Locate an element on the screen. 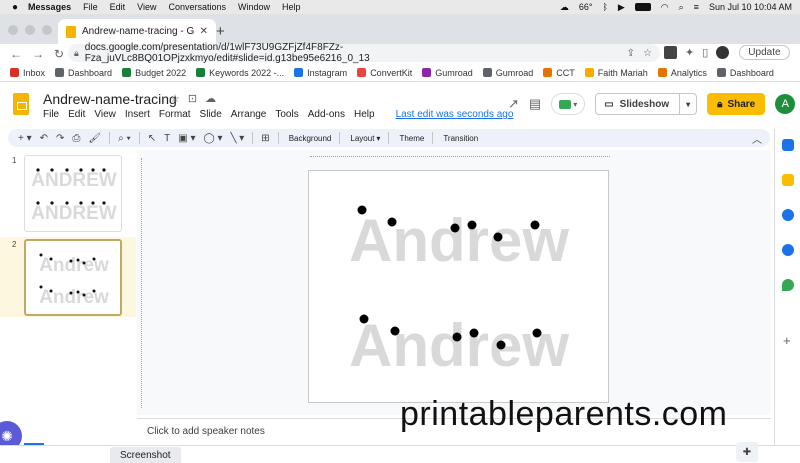 The width and height of the screenshot is (800, 463). menu-edit: Edit is located at coordinates (118, 7).